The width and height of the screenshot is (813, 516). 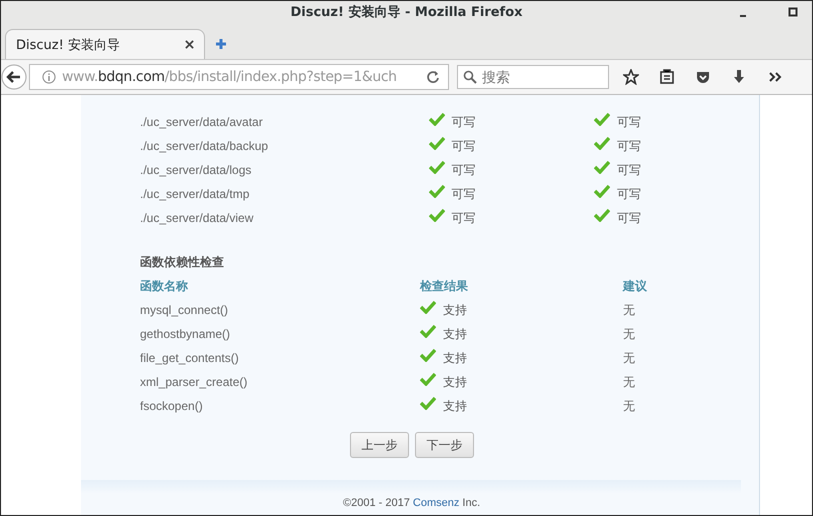 What do you see at coordinates (202, 122) in the screenshot?
I see `directory-path: ./uc_server/data/avatar` at bounding box center [202, 122].